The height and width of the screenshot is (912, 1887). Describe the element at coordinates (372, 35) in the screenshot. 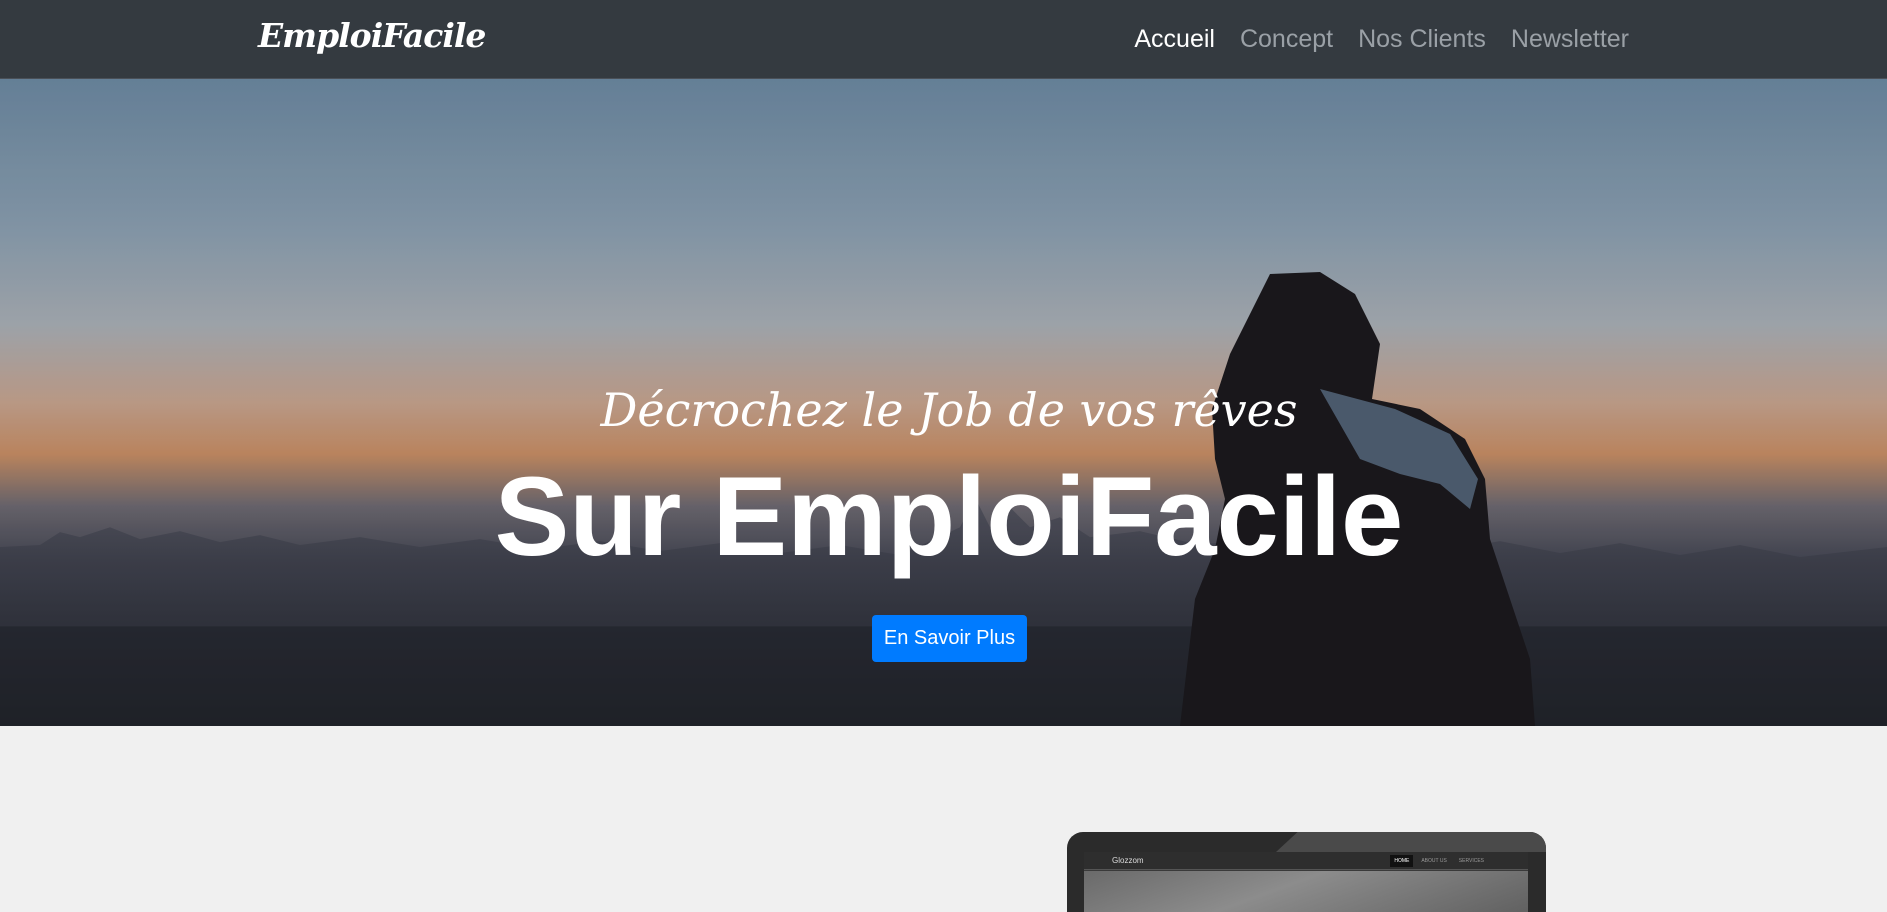

I see `brand-logo: EmploiFacile` at that location.